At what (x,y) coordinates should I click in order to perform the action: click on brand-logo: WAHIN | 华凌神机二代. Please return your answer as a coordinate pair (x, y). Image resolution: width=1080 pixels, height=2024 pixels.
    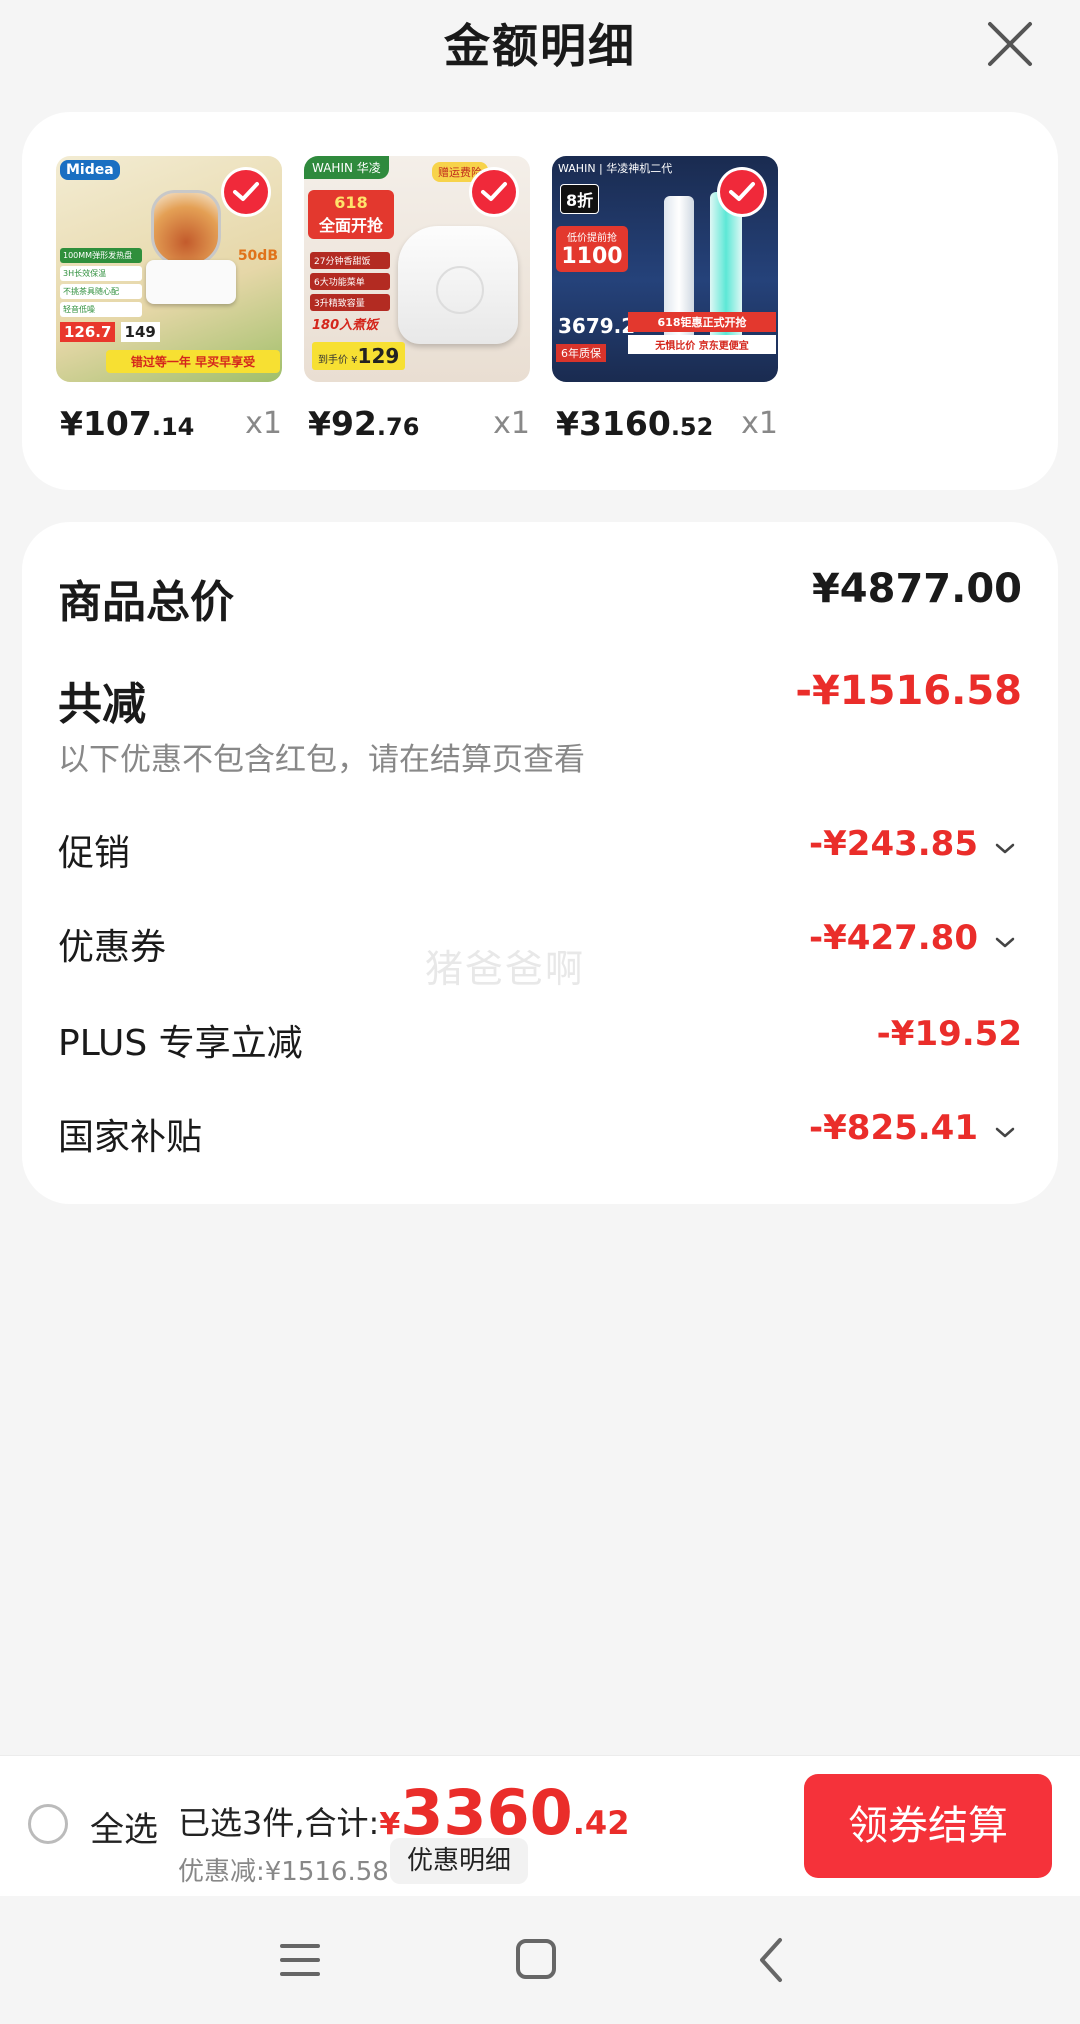
    Looking at the image, I should click on (615, 168).